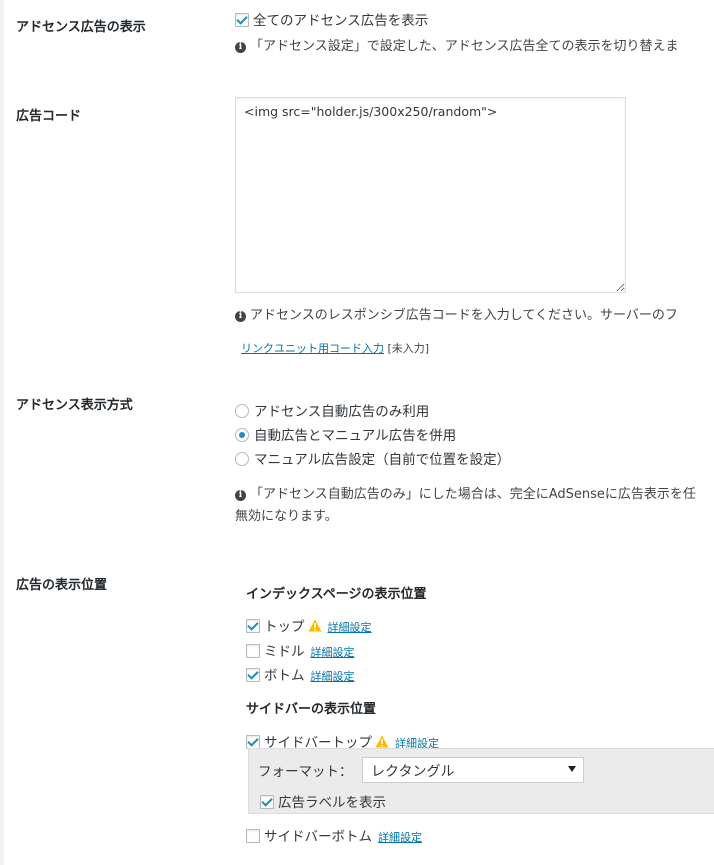 The width and height of the screenshot is (714, 865). Describe the element at coordinates (49, 116) in the screenshot. I see `ad-code-label: 広告コード` at that location.